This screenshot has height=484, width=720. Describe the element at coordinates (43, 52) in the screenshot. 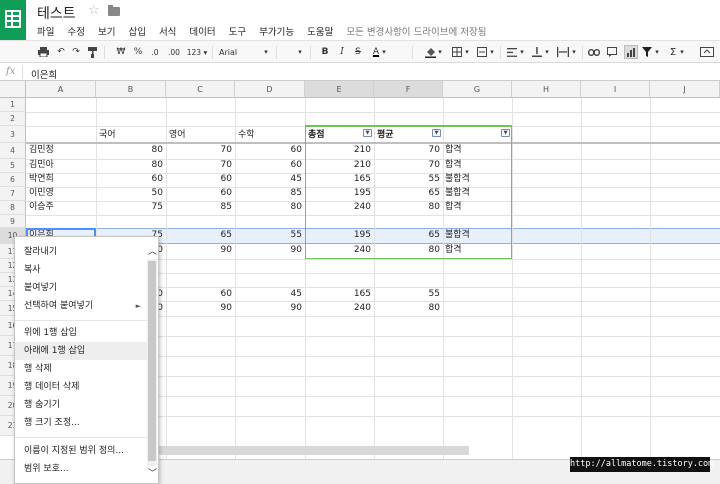

I see `print-icon` at that location.